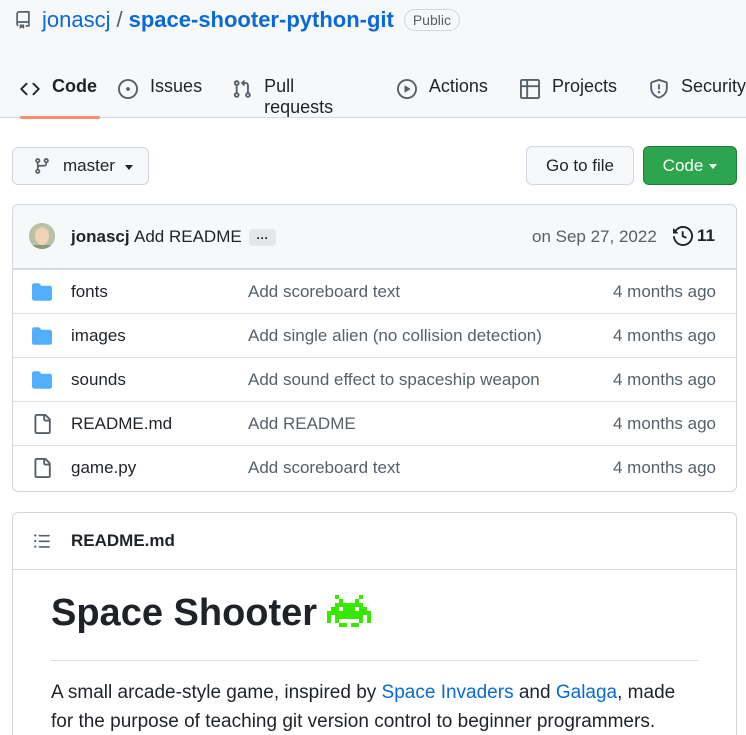  I want to click on readme-heading: Space Shooter, so click(211, 613).